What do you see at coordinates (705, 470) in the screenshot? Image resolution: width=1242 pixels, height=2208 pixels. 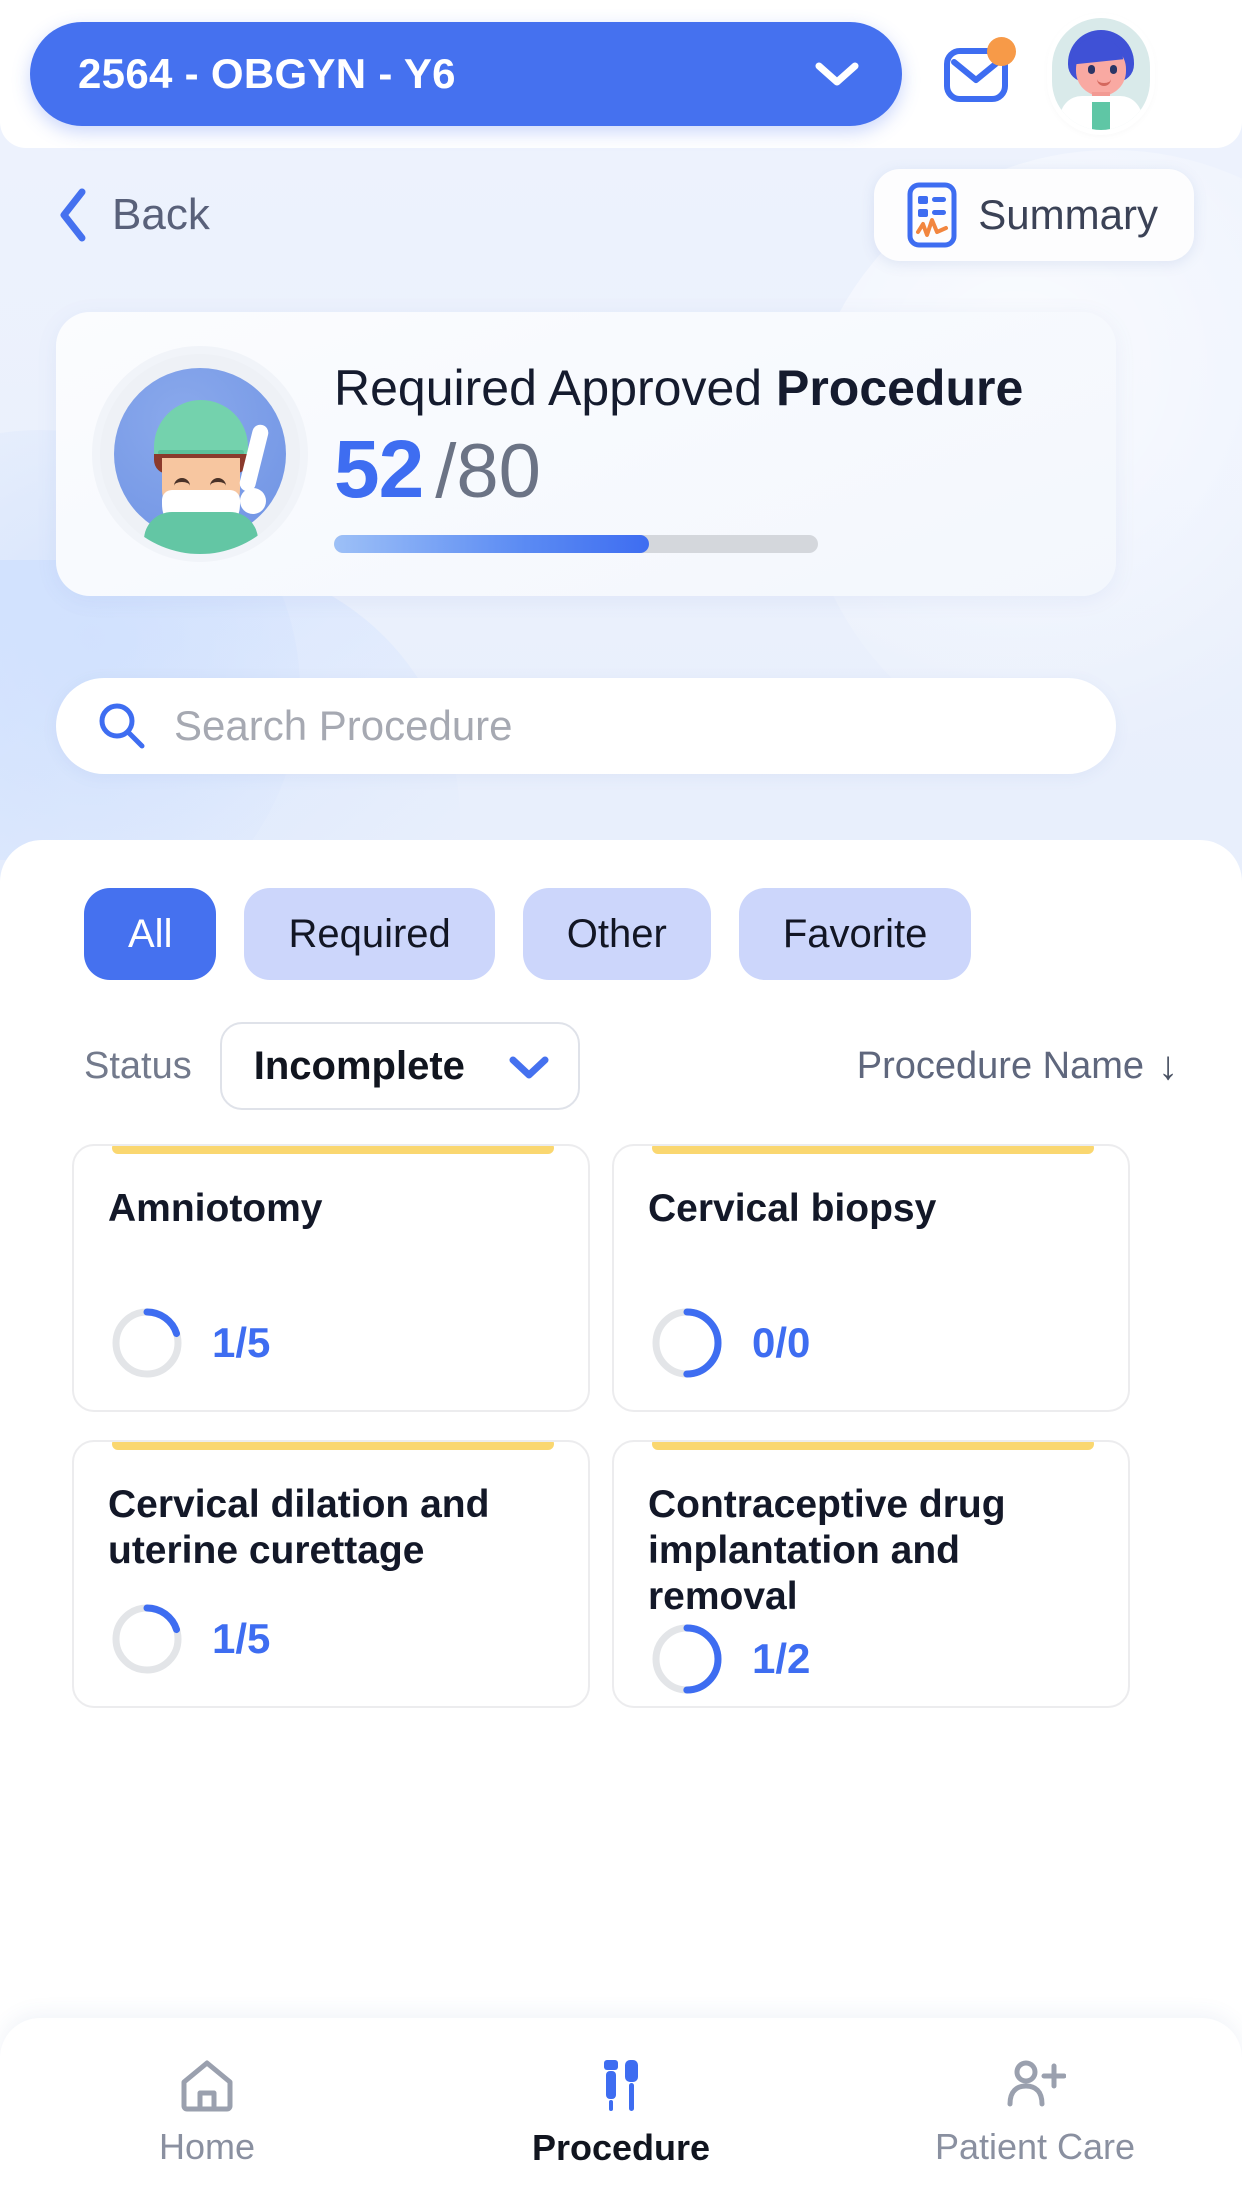 I see `progress-numbers: 52 /80` at bounding box center [705, 470].